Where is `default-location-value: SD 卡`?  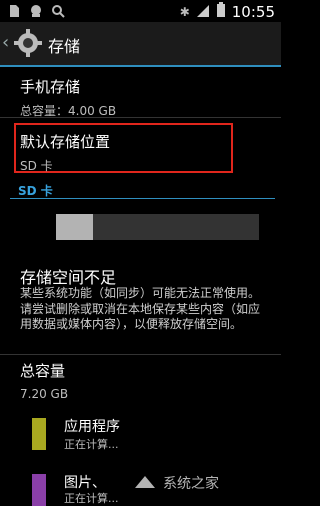 default-location-value: SD 卡 is located at coordinates (36, 166).